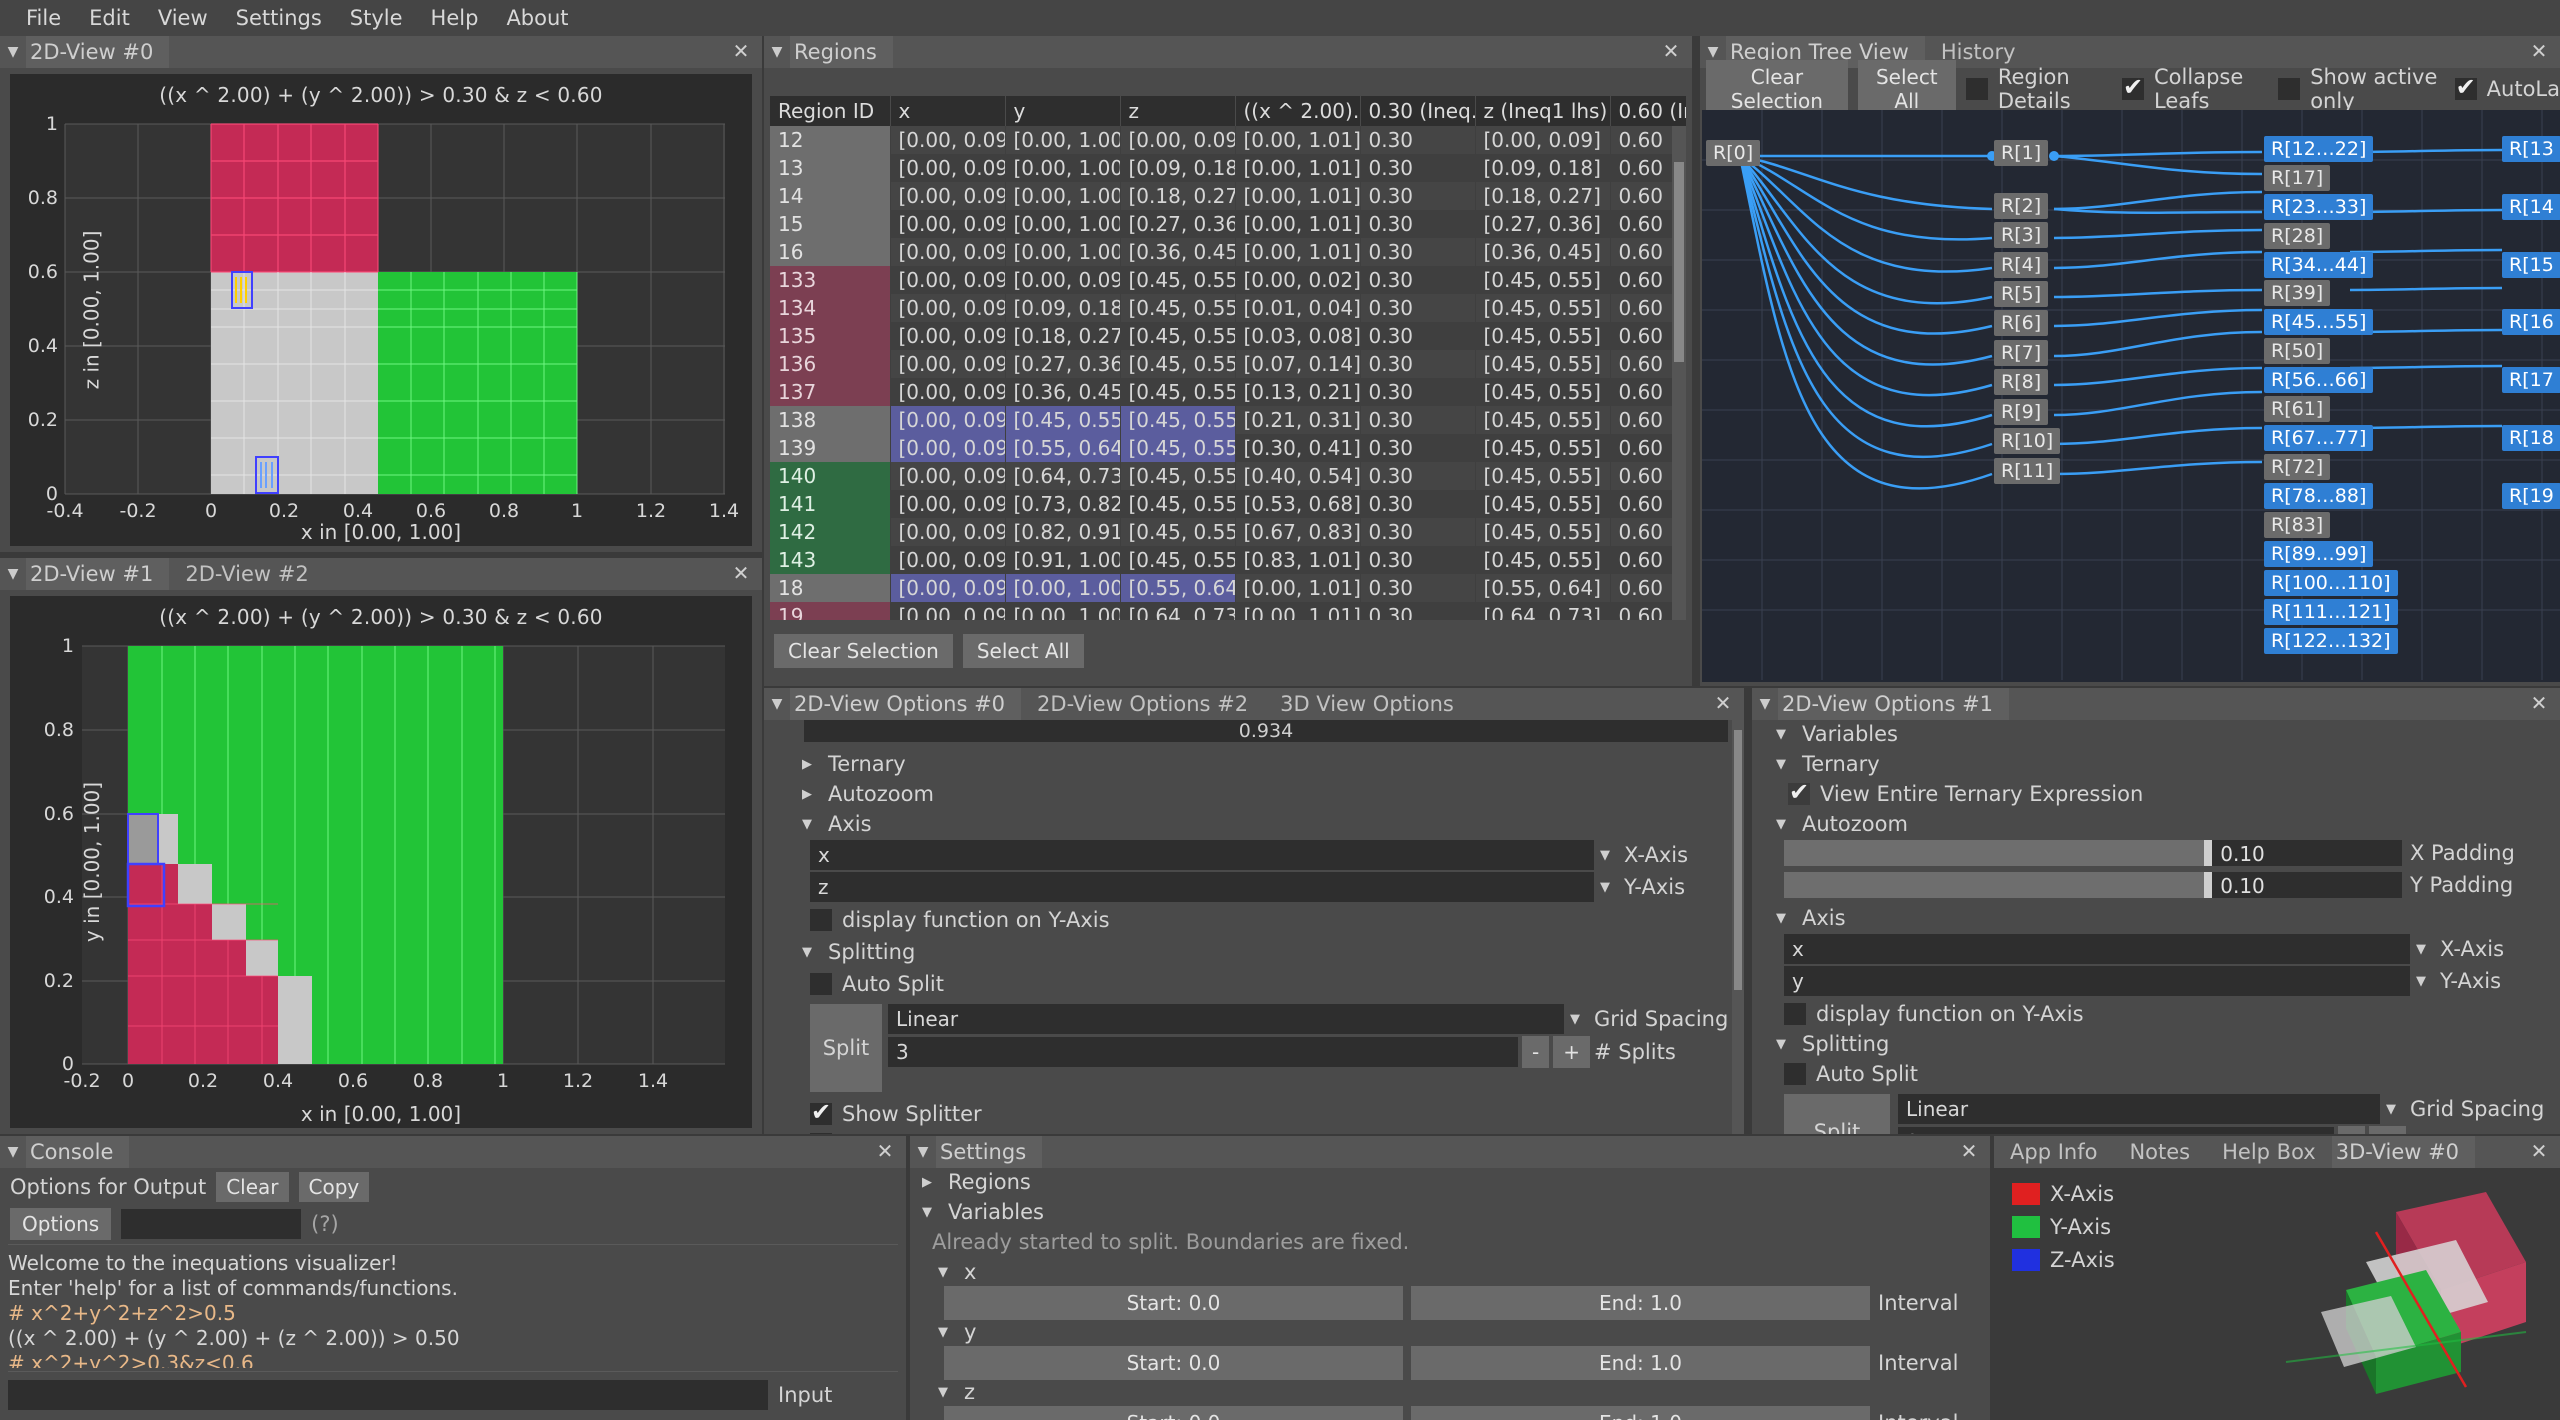  I want to click on y-axis-input, so click(1202, 887).